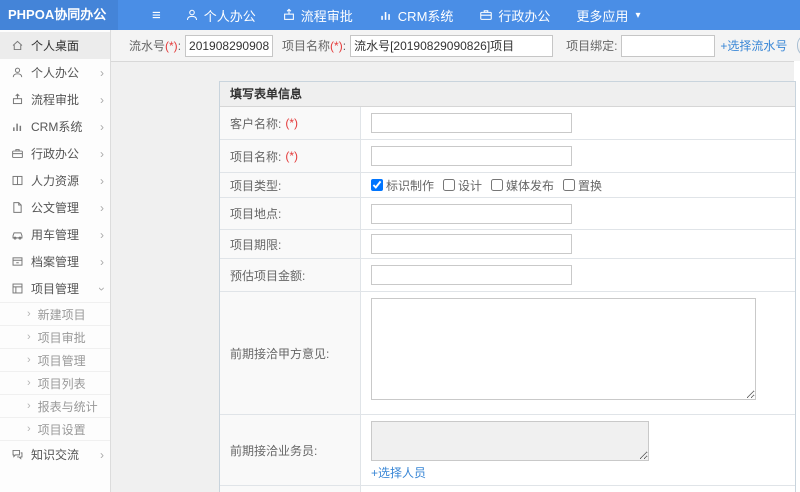  I want to click on sidebar-item-label: 个人桌面, so click(55, 46).